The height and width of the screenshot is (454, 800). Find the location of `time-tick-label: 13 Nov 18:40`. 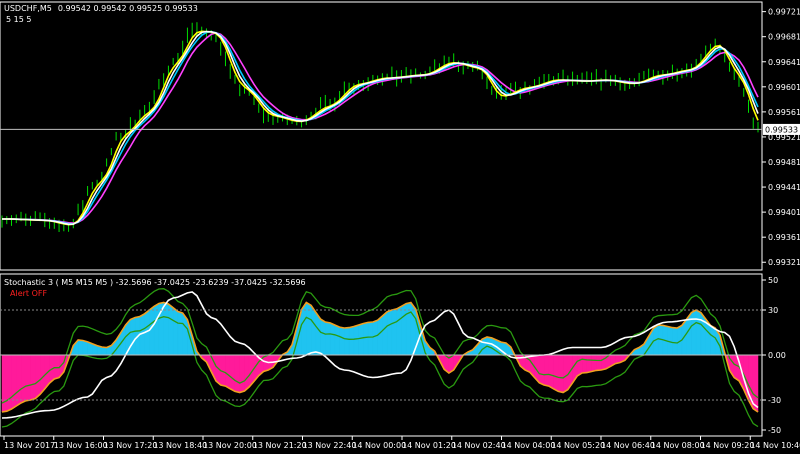

time-tick-label: 13 Nov 18:40 is located at coordinates (180, 445).